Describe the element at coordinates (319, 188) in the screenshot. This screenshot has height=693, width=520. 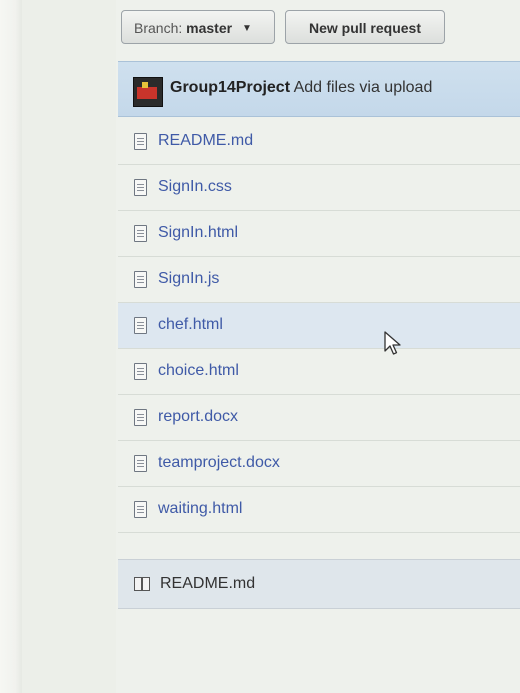
I see `file-row: SignIn.css` at that location.